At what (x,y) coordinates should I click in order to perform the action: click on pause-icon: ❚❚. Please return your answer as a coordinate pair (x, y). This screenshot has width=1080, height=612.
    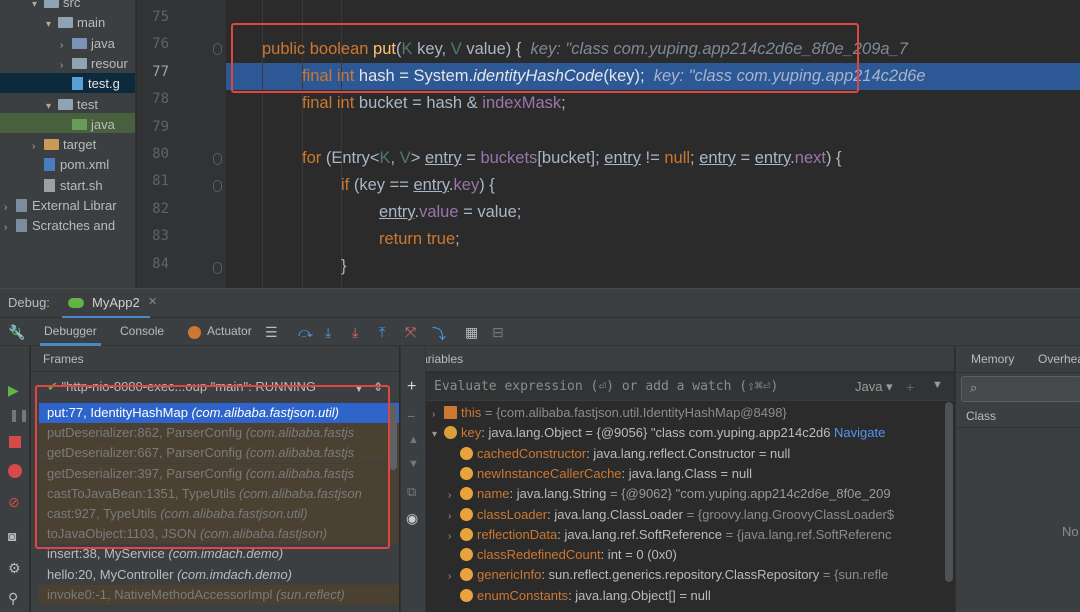
    Looking at the image, I should click on (19, 415).